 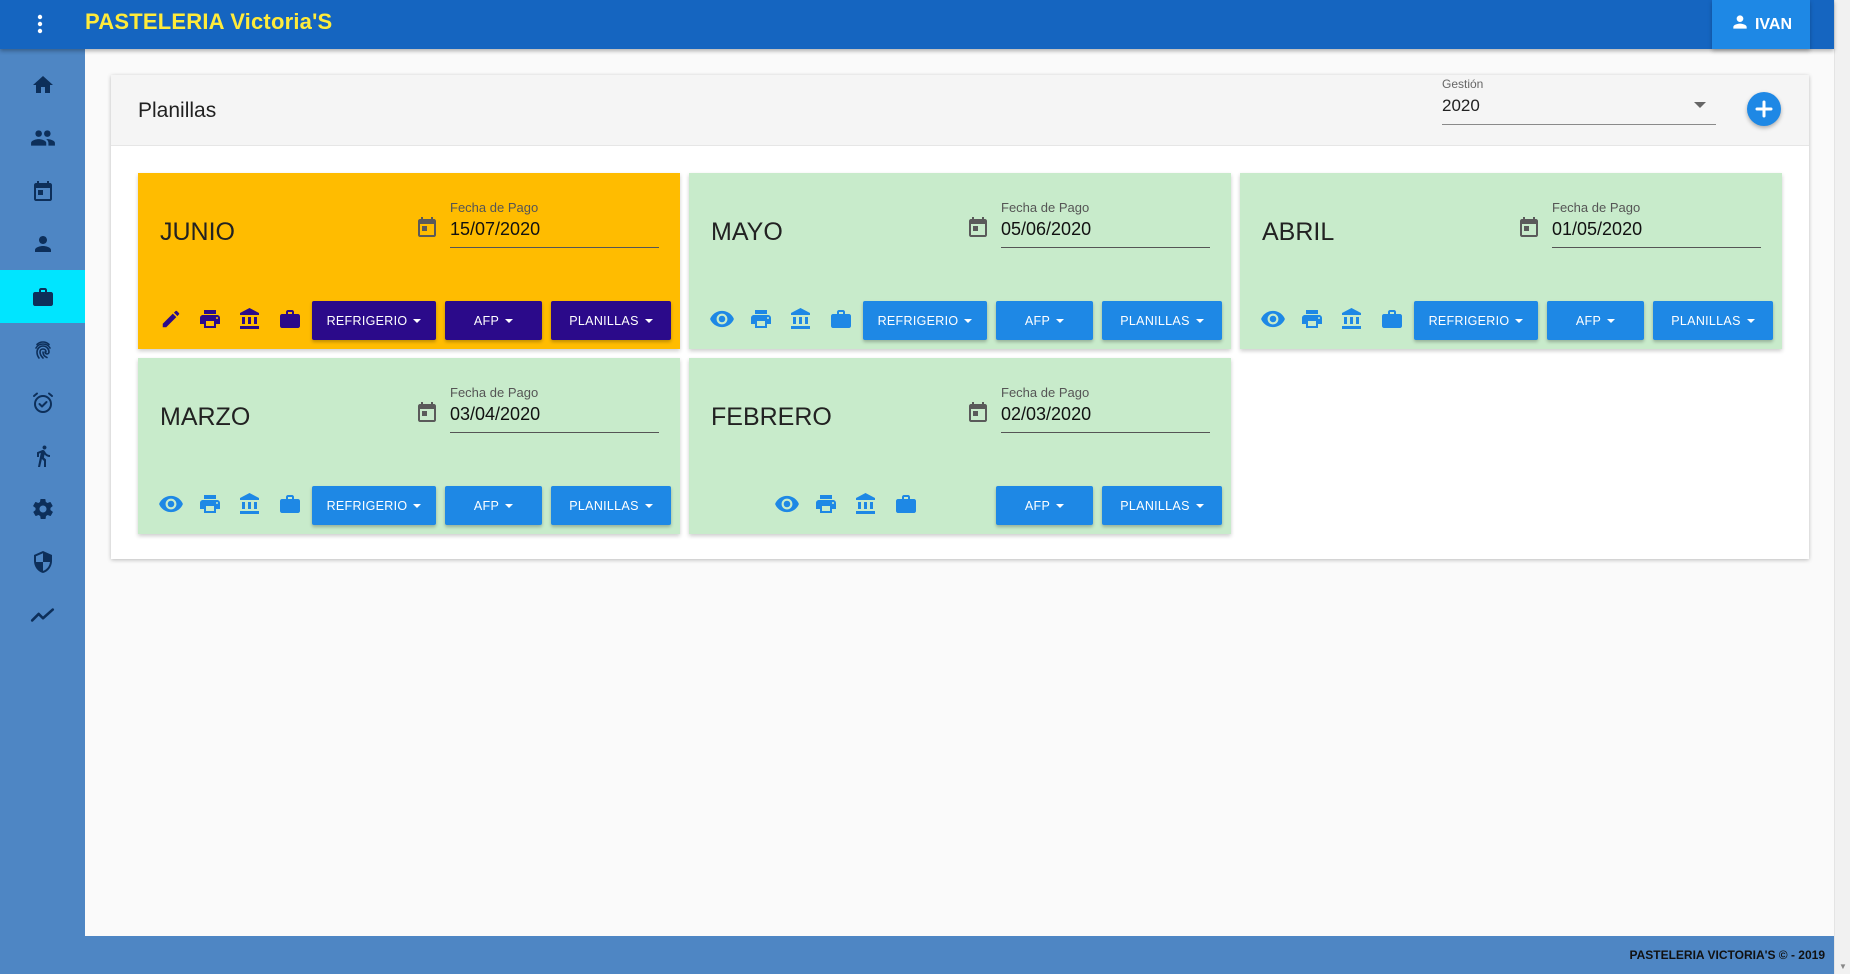 What do you see at coordinates (1046, 229) in the screenshot?
I see `fecha-pago-value: 05/06/2020` at bounding box center [1046, 229].